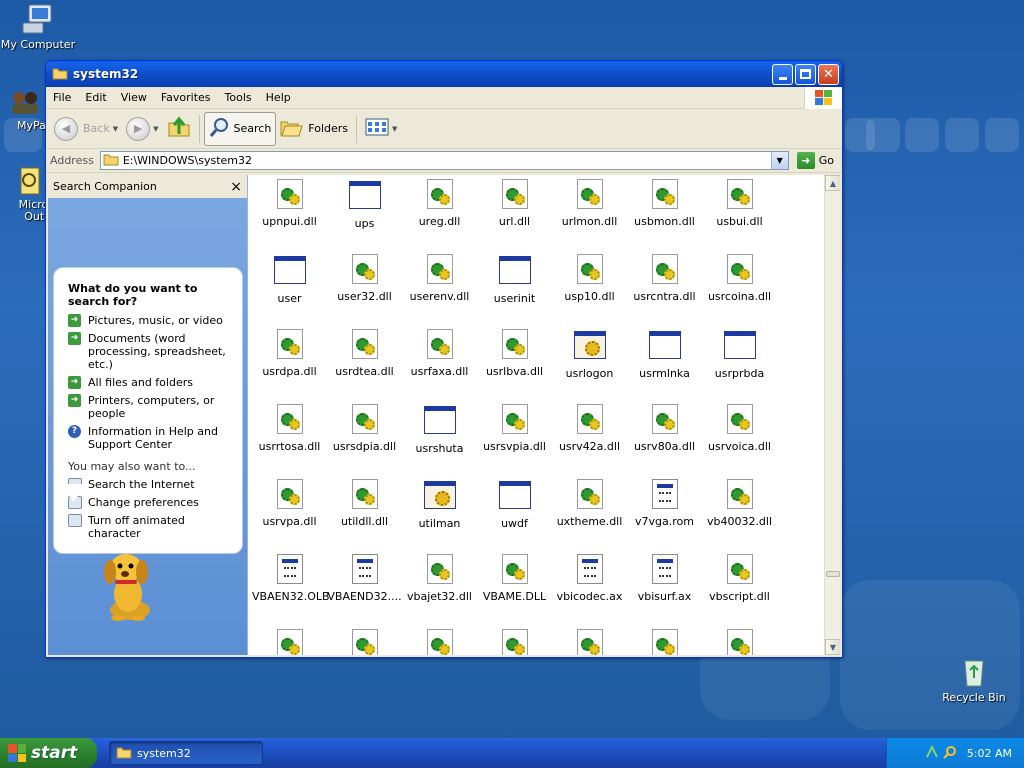 The width and height of the screenshot is (1024, 768). I want to click on desktop-icon-label: My Computer, so click(38, 44).